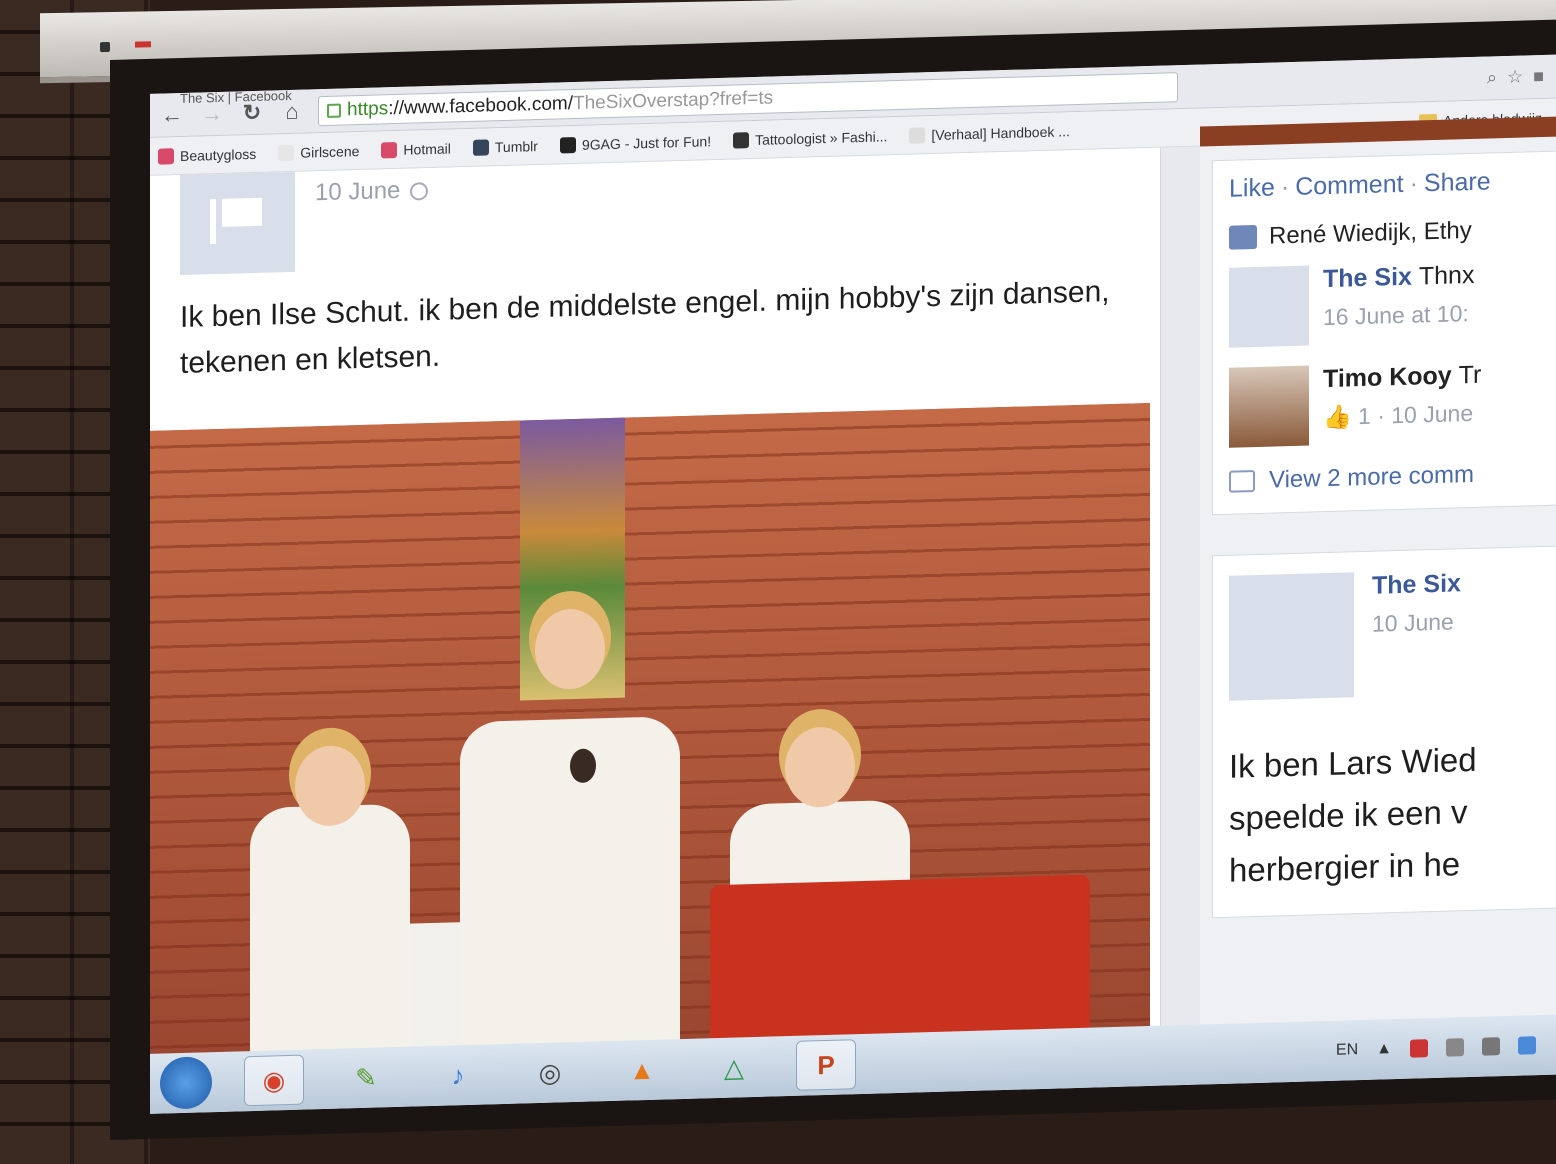  I want to click on globe-icon, so click(419, 191).